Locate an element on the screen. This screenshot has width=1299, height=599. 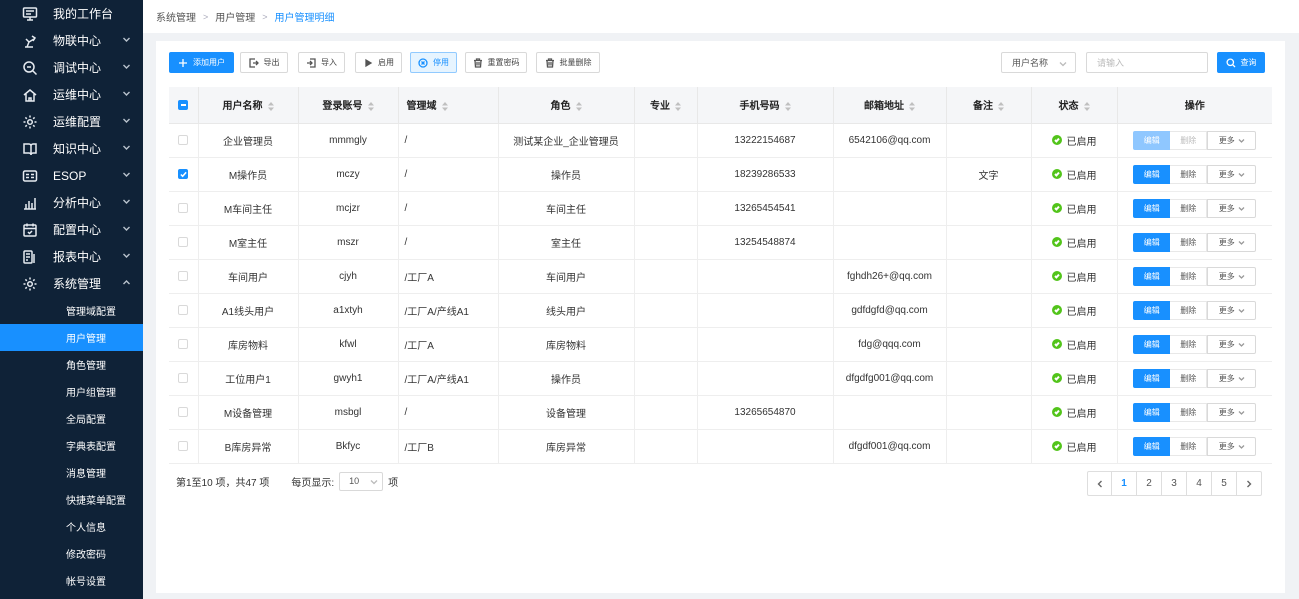
import-button: 导入 is located at coordinates (321, 62).